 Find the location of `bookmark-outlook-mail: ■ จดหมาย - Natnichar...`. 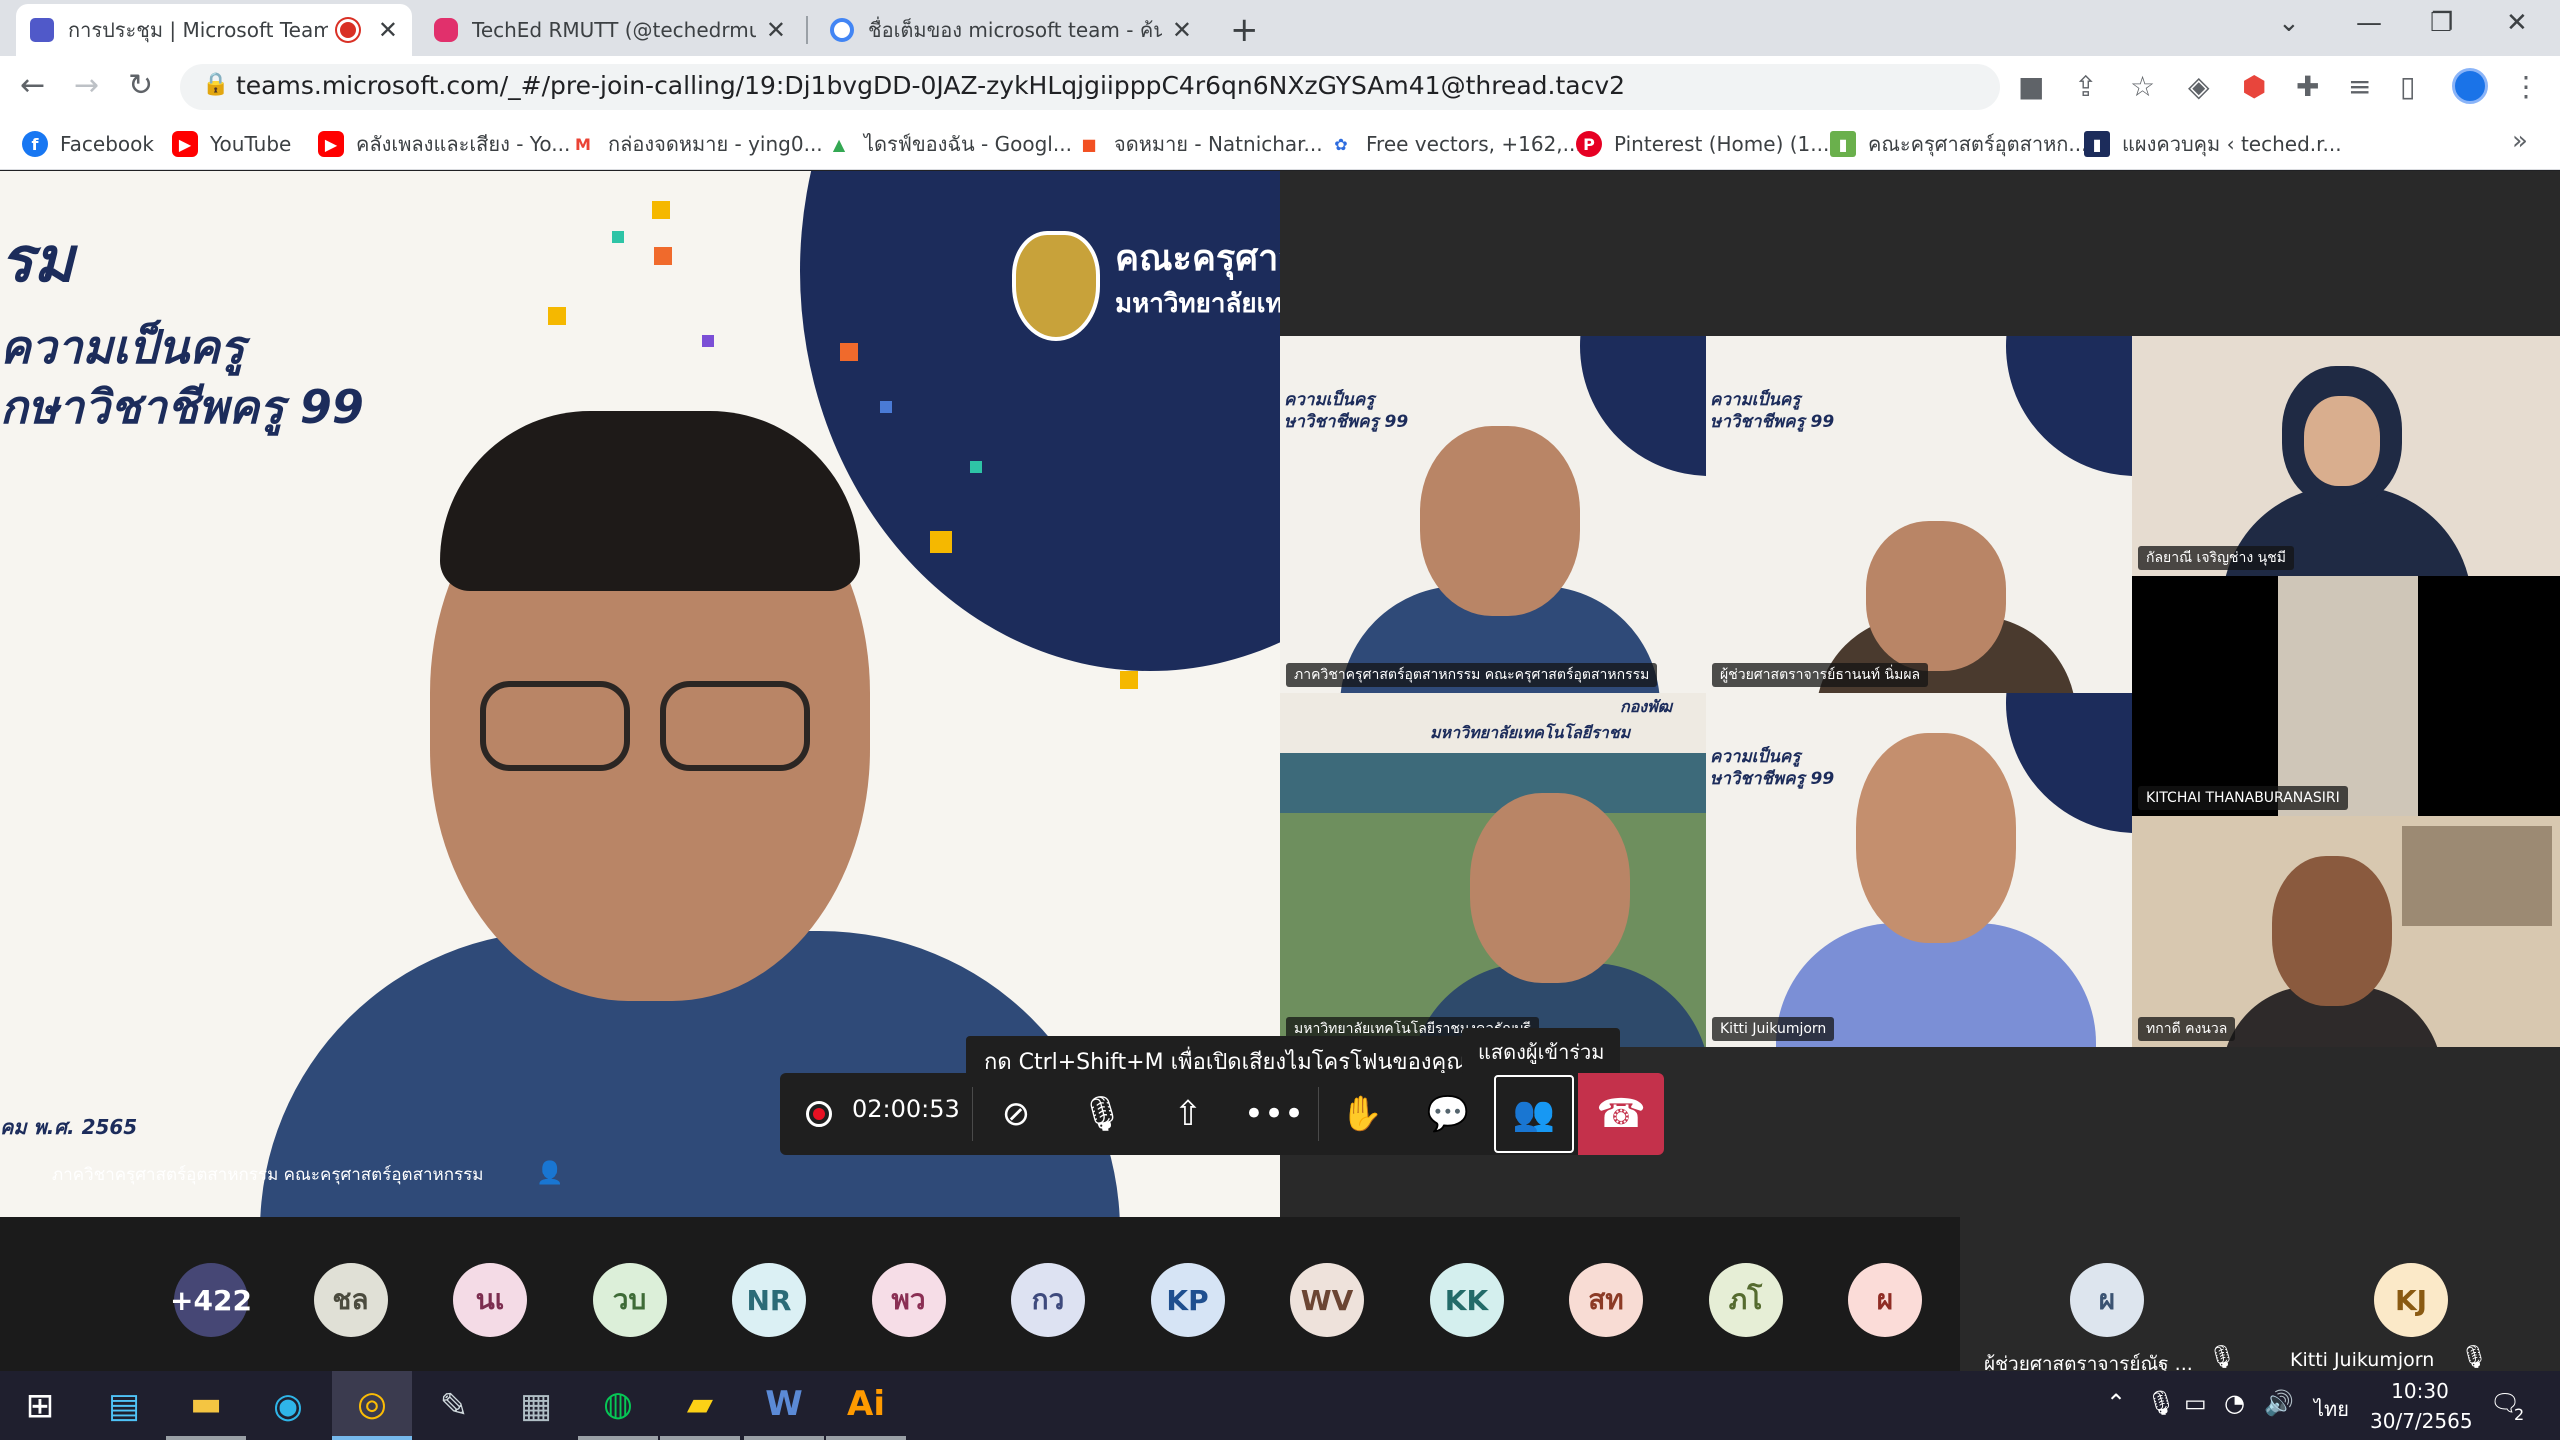

bookmark-outlook-mail: ■ จดหมาย - Natnichar... is located at coordinates (1199, 144).